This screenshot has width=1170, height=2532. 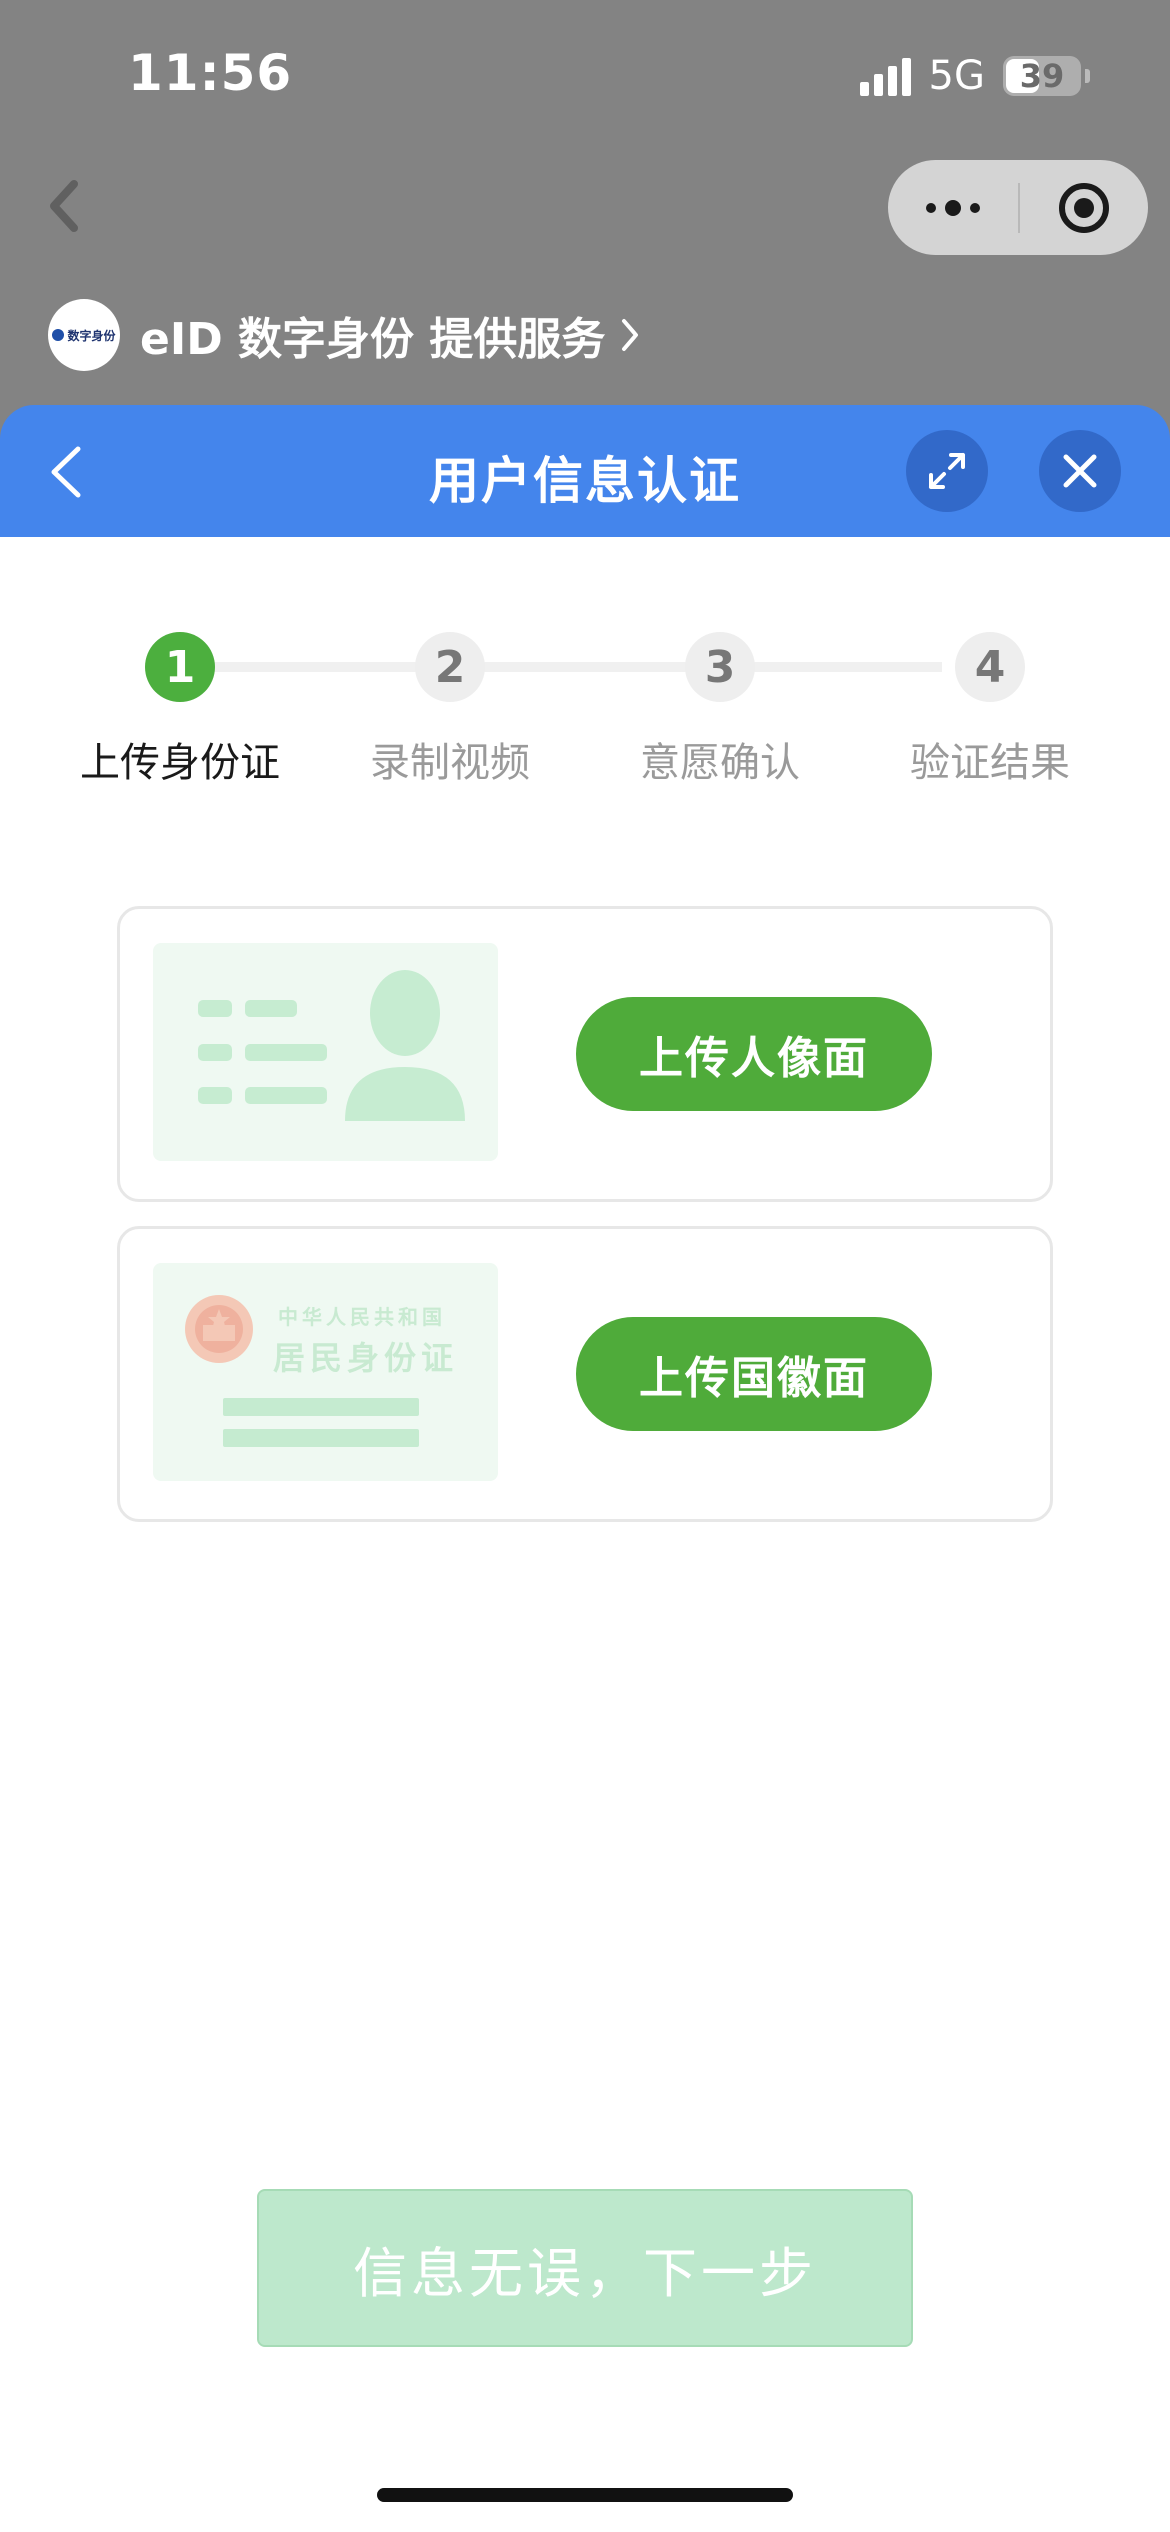 I want to click on step-number: 3, so click(x=720, y=667).